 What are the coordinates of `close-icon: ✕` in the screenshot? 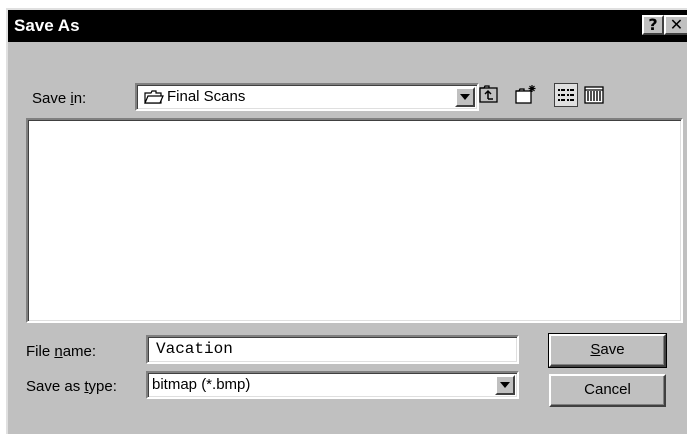 It's located at (676, 24).